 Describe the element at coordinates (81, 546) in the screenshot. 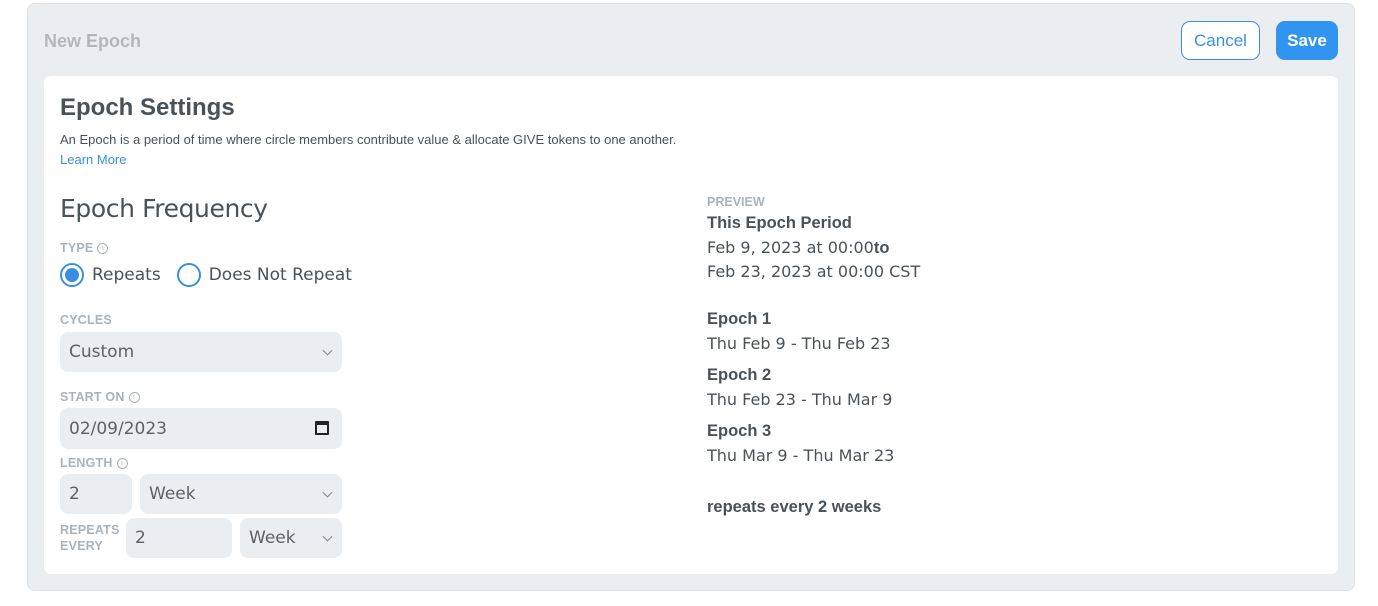

I see `repeats-label-line2: EVERY` at that location.